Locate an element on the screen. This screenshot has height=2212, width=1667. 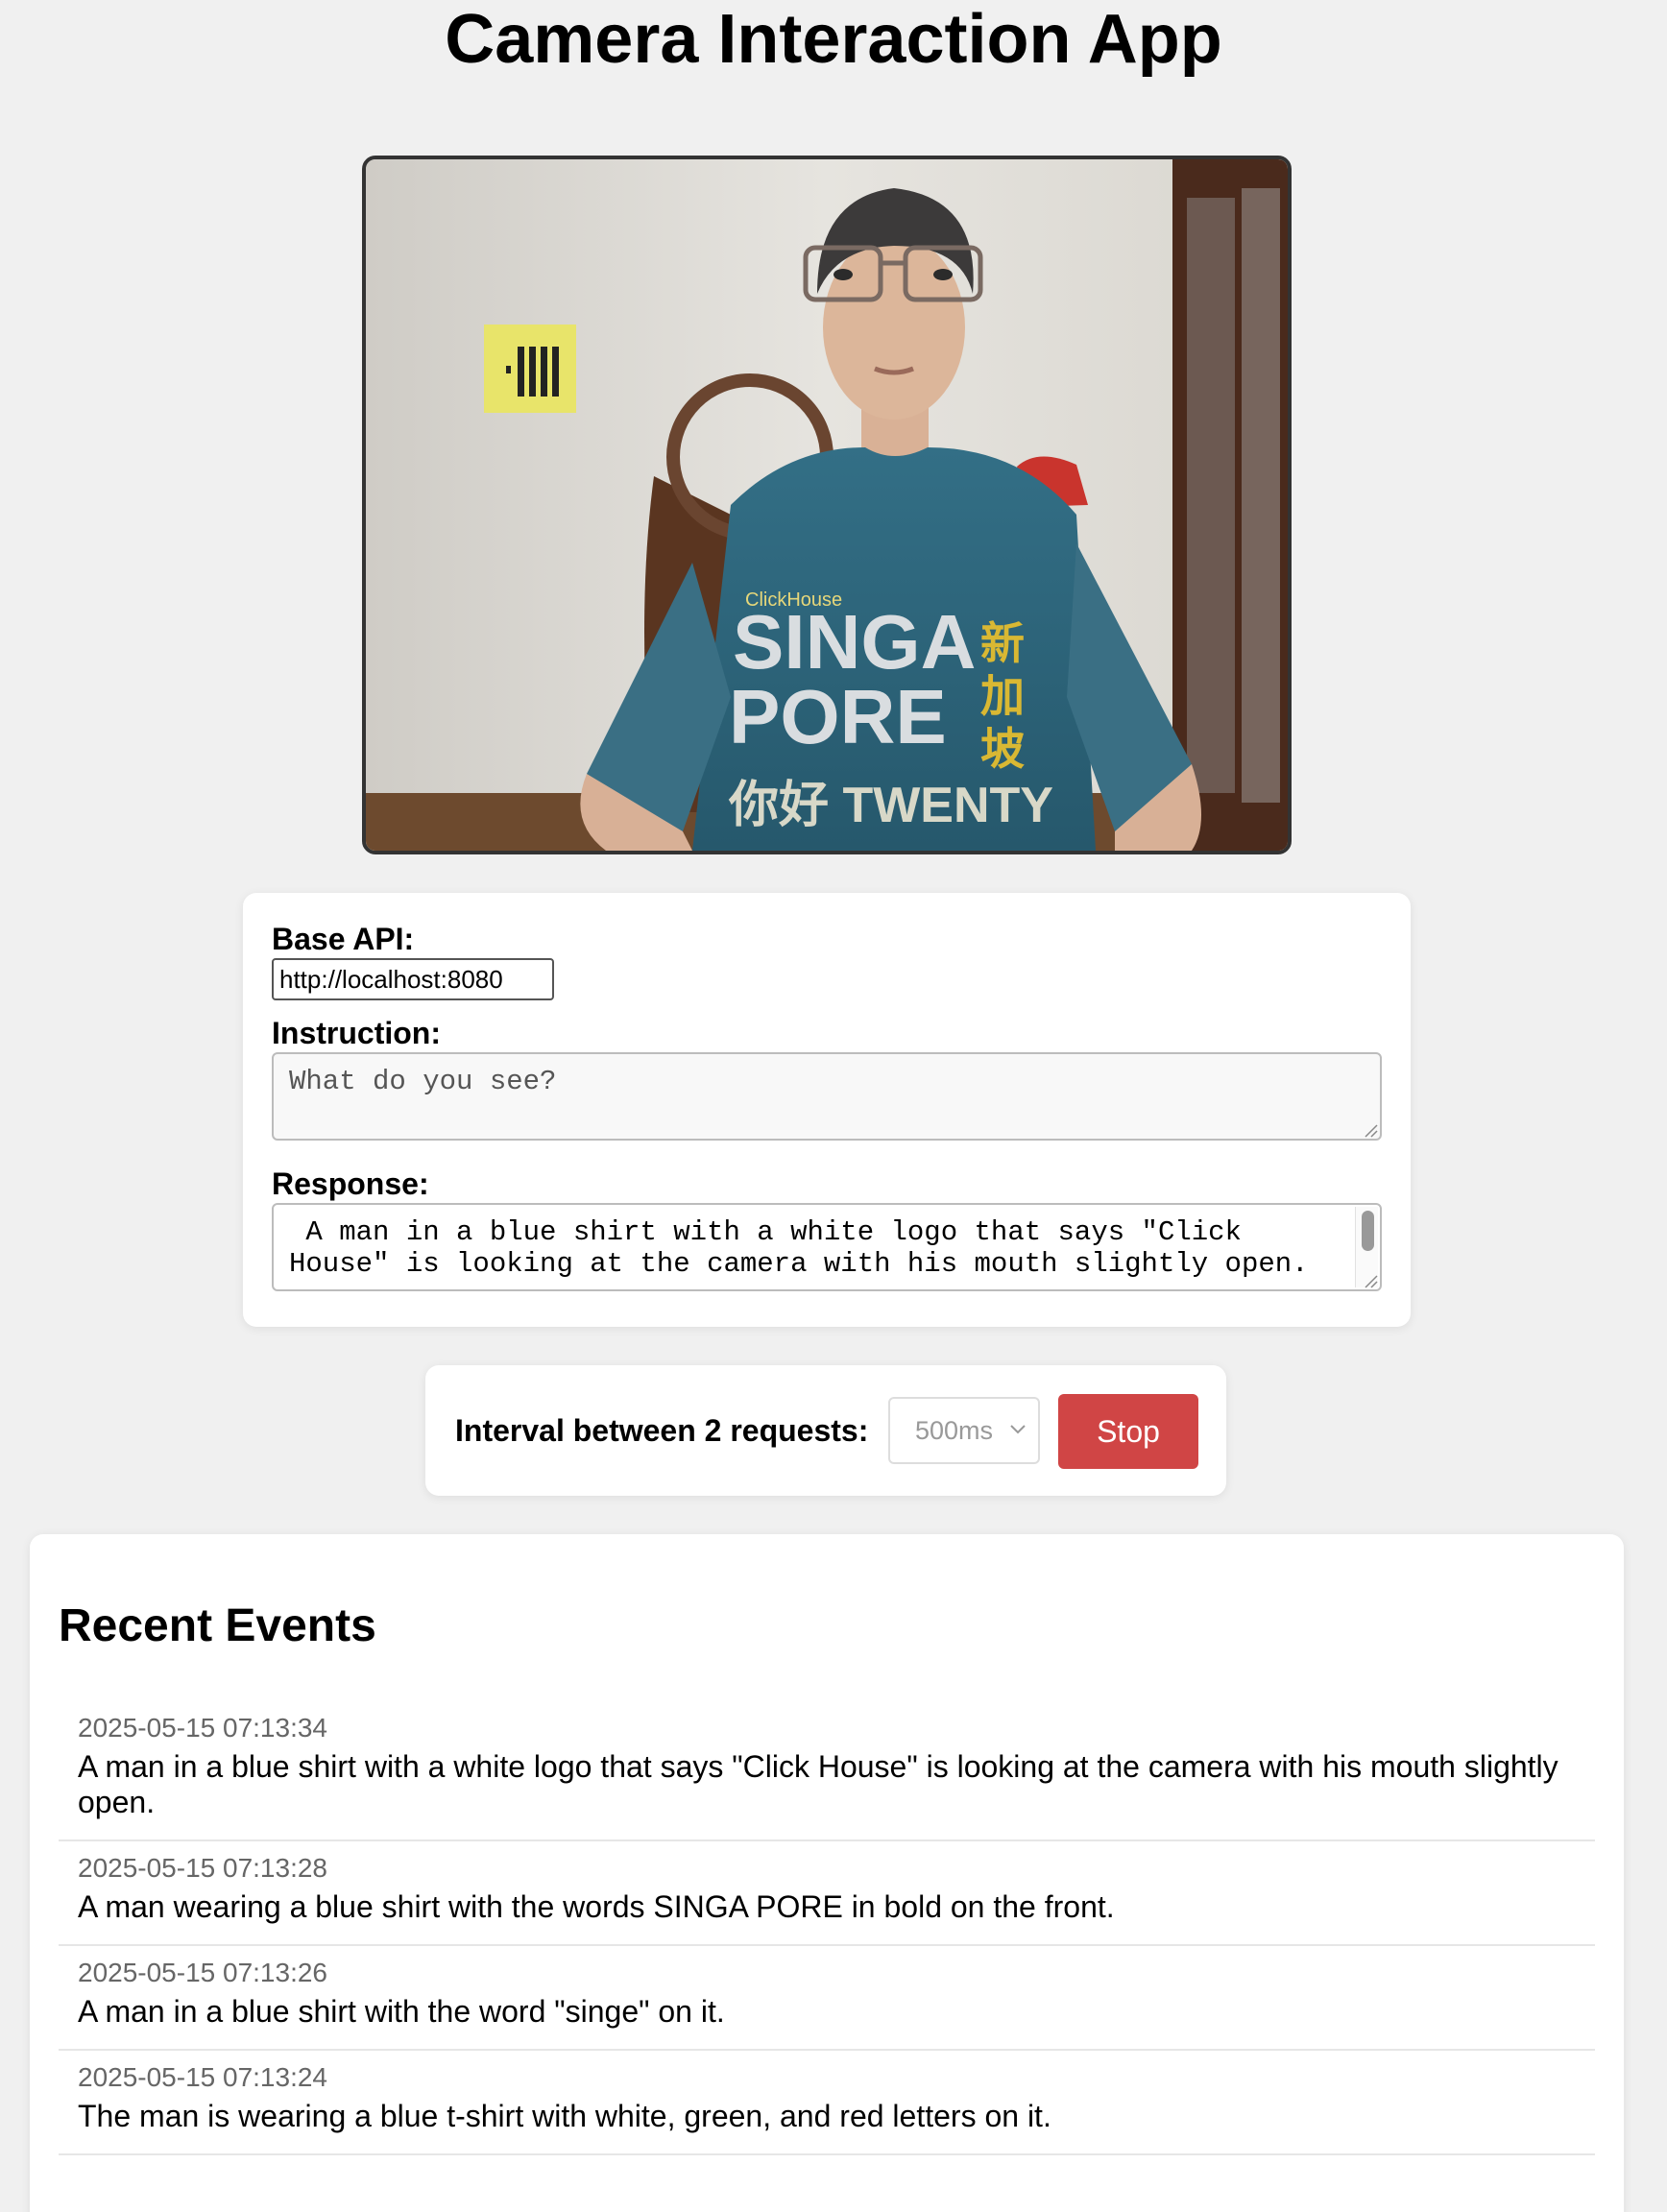
shirt-text-pore: PORE is located at coordinates (838, 716).